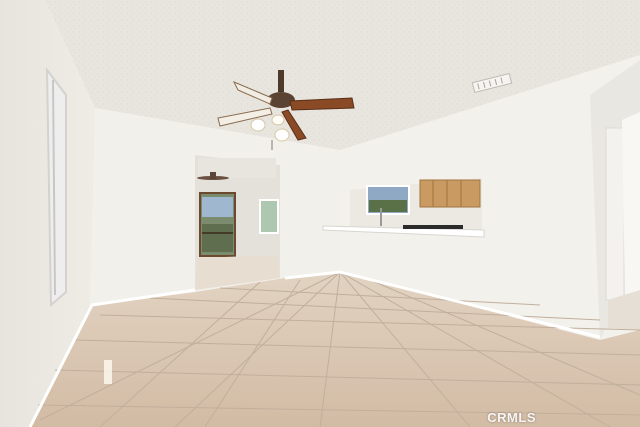  Describe the element at coordinates (615, 214) in the screenshot. I see `hallway-door` at that location.